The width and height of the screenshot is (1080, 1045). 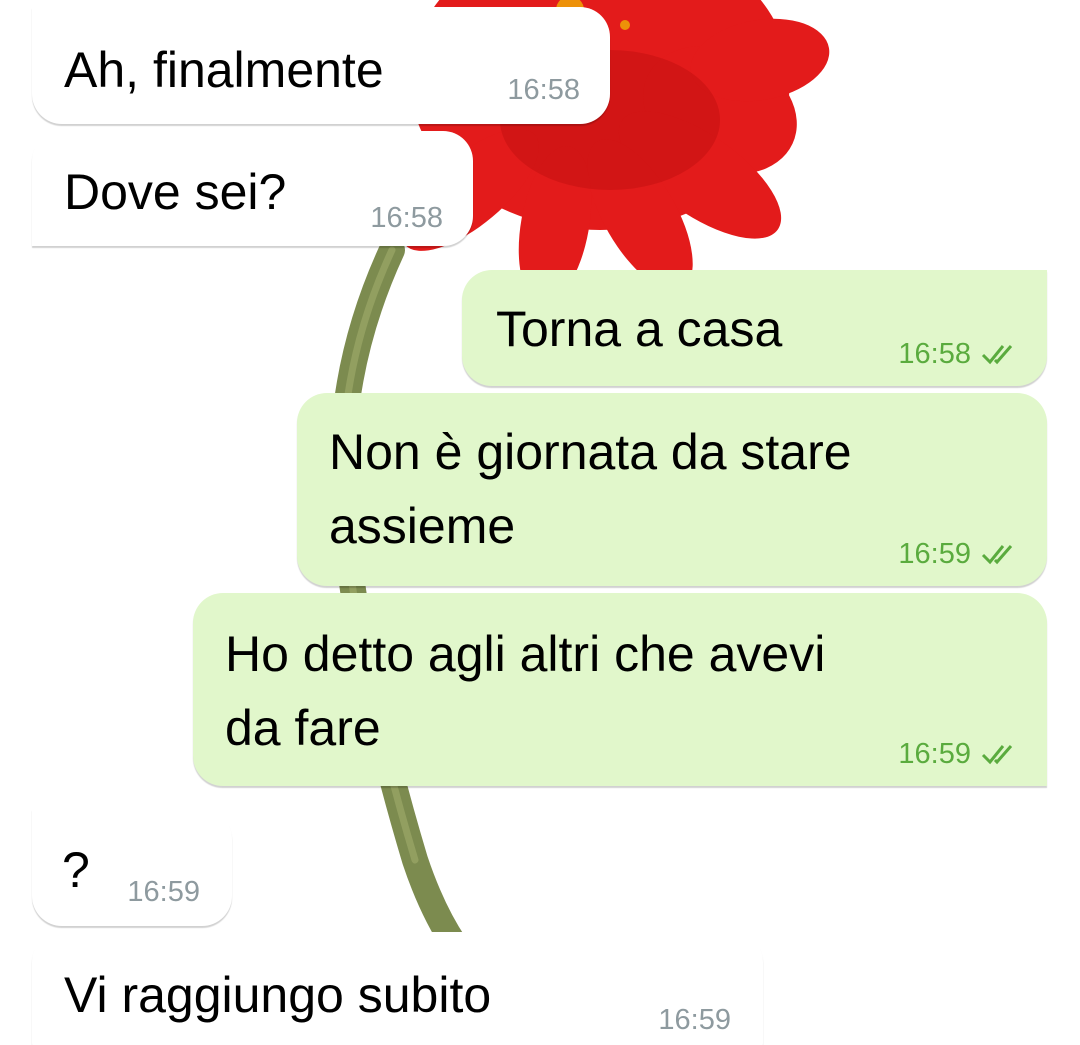 What do you see at coordinates (422, 526) in the screenshot?
I see `message-text-line: assieme` at bounding box center [422, 526].